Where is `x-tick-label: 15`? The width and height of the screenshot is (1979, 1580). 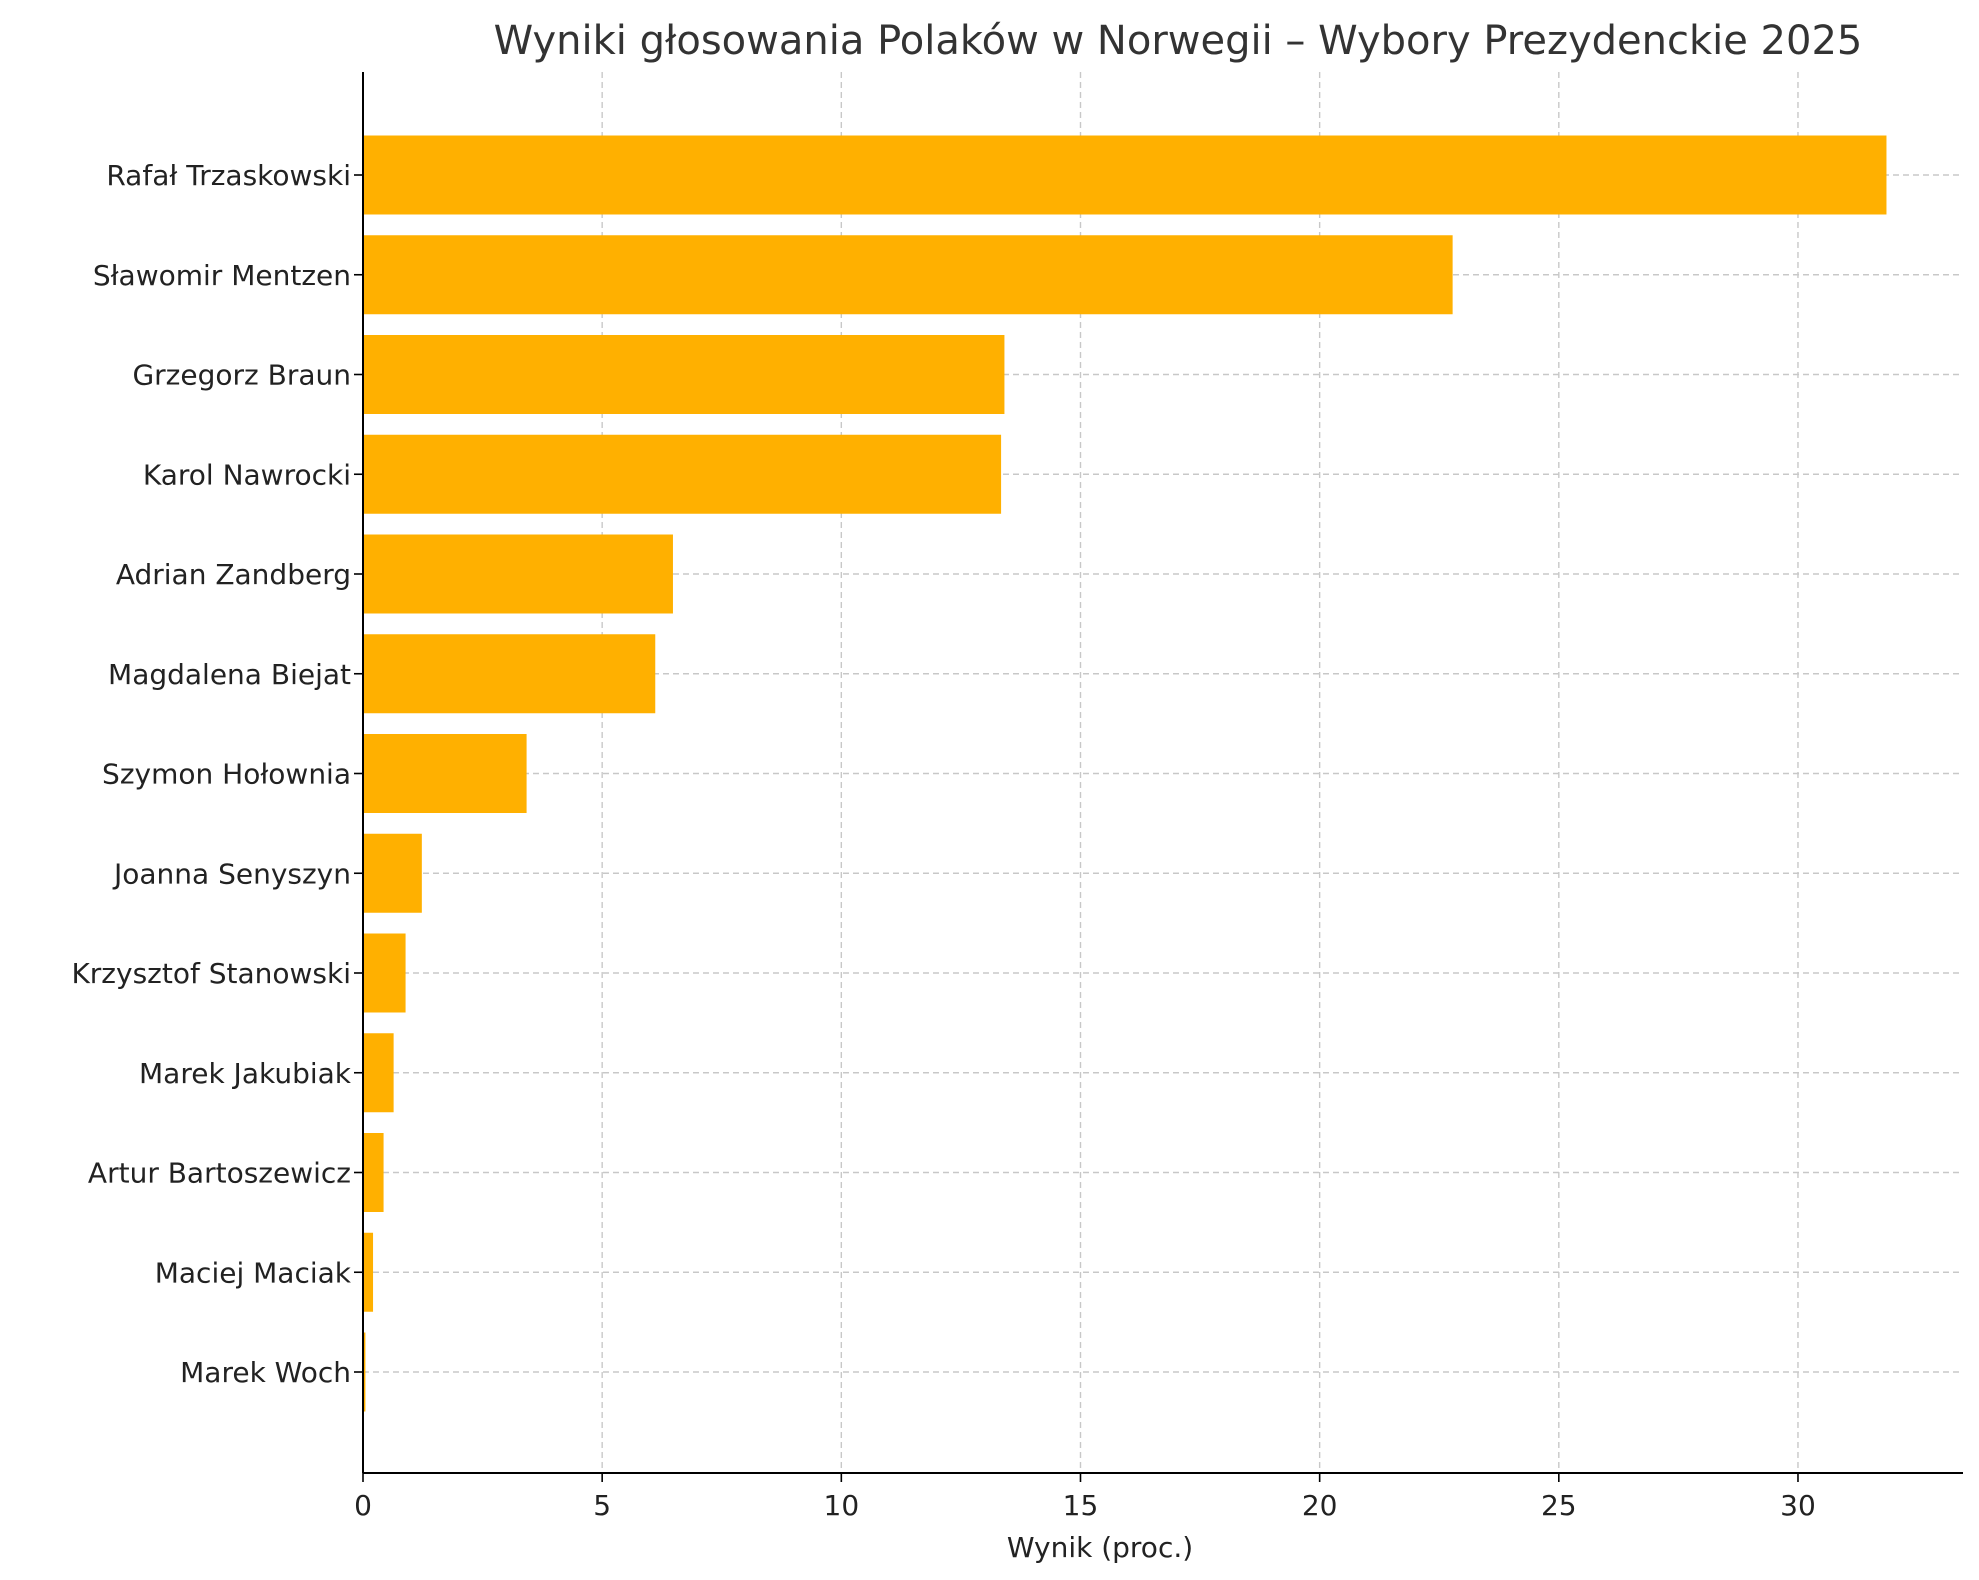
x-tick-label: 15 is located at coordinates (1081, 1505).